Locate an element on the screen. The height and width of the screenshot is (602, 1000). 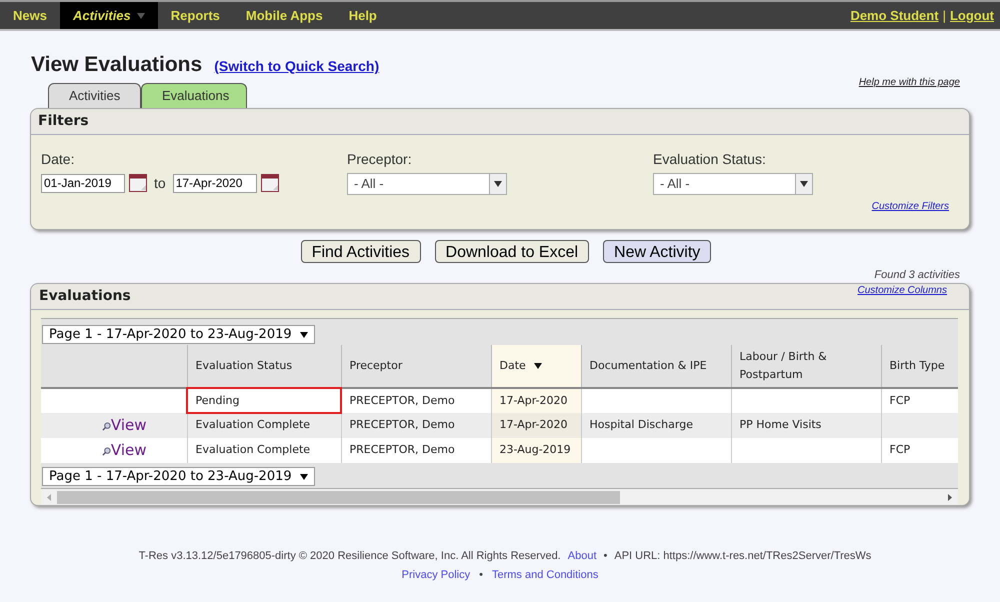
column-header: Date is located at coordinates (536, 366).